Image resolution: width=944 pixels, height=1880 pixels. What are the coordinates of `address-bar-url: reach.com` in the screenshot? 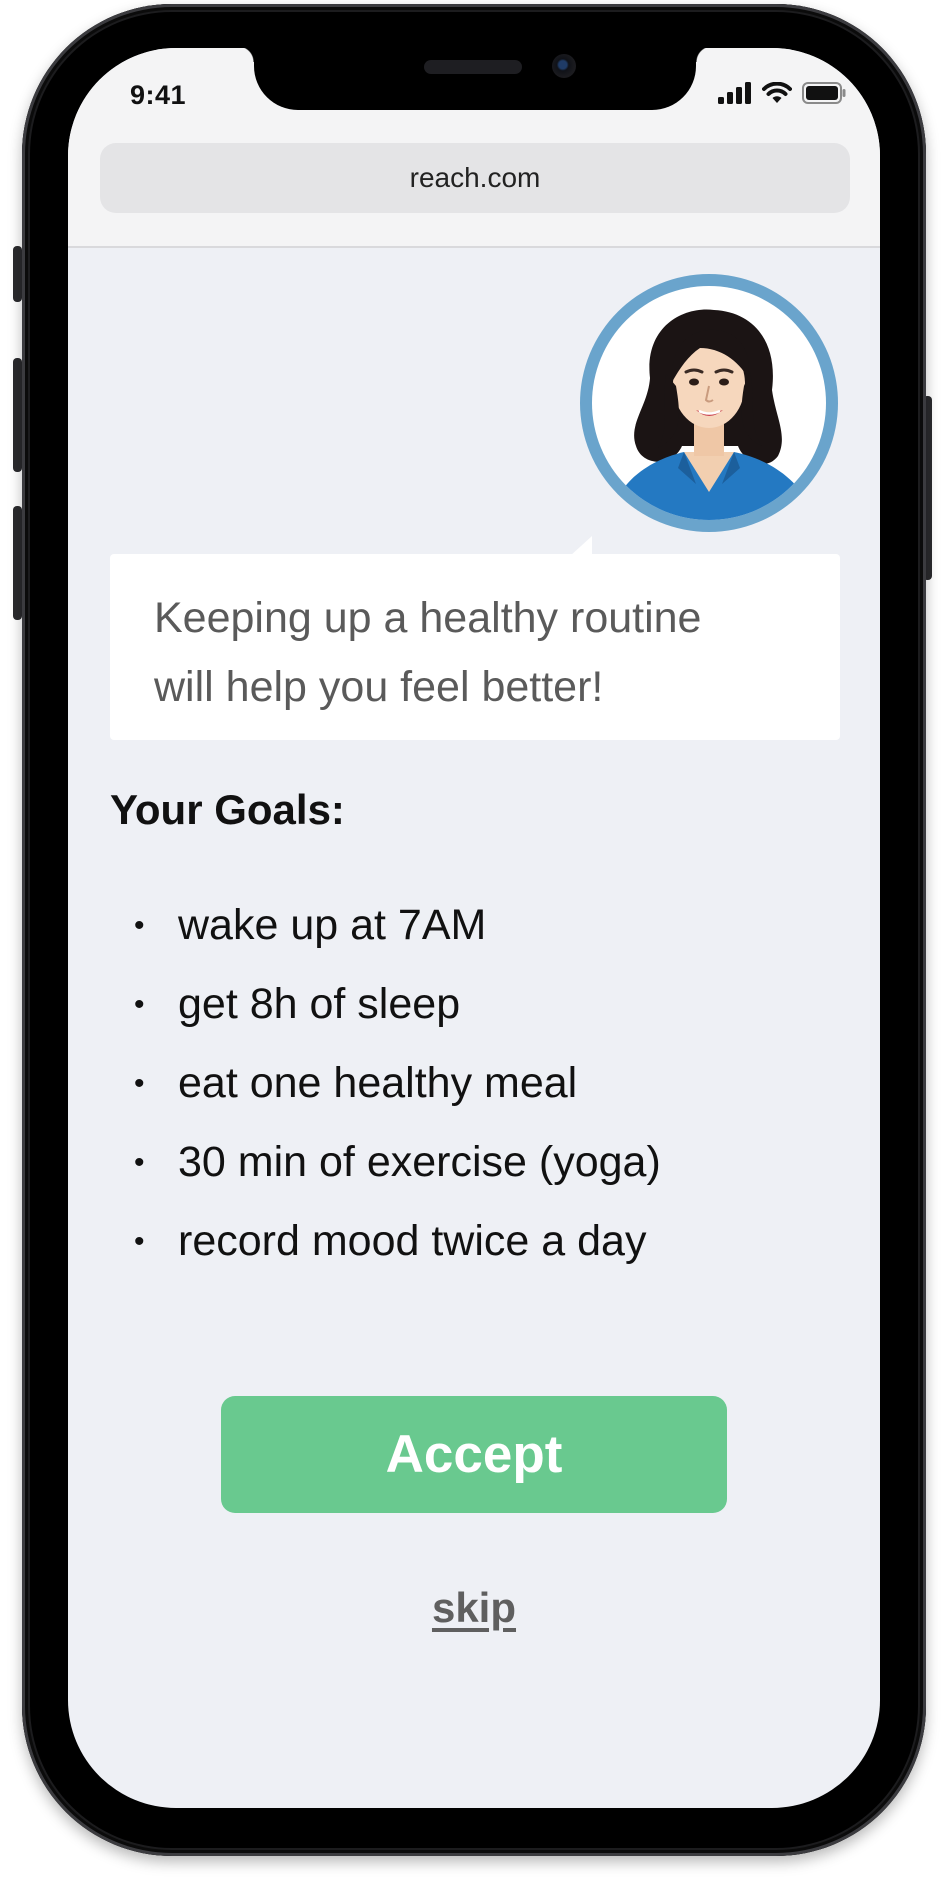 It's located at (475, 177).